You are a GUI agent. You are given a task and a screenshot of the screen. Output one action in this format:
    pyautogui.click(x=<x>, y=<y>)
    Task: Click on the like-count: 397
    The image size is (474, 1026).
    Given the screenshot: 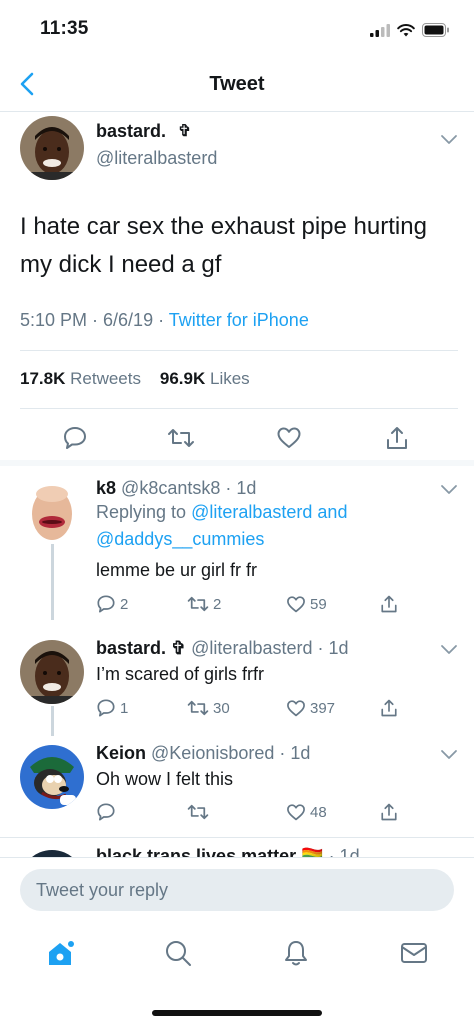 What is the action you would take?
    pyautogui.click(x=323, y=708)
    